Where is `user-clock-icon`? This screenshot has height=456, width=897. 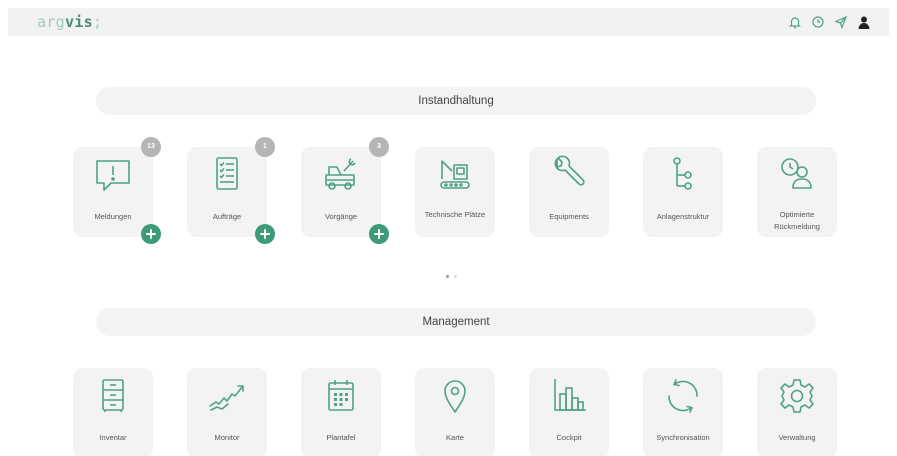 user-clock-icon is located at coordinates (797, 175).